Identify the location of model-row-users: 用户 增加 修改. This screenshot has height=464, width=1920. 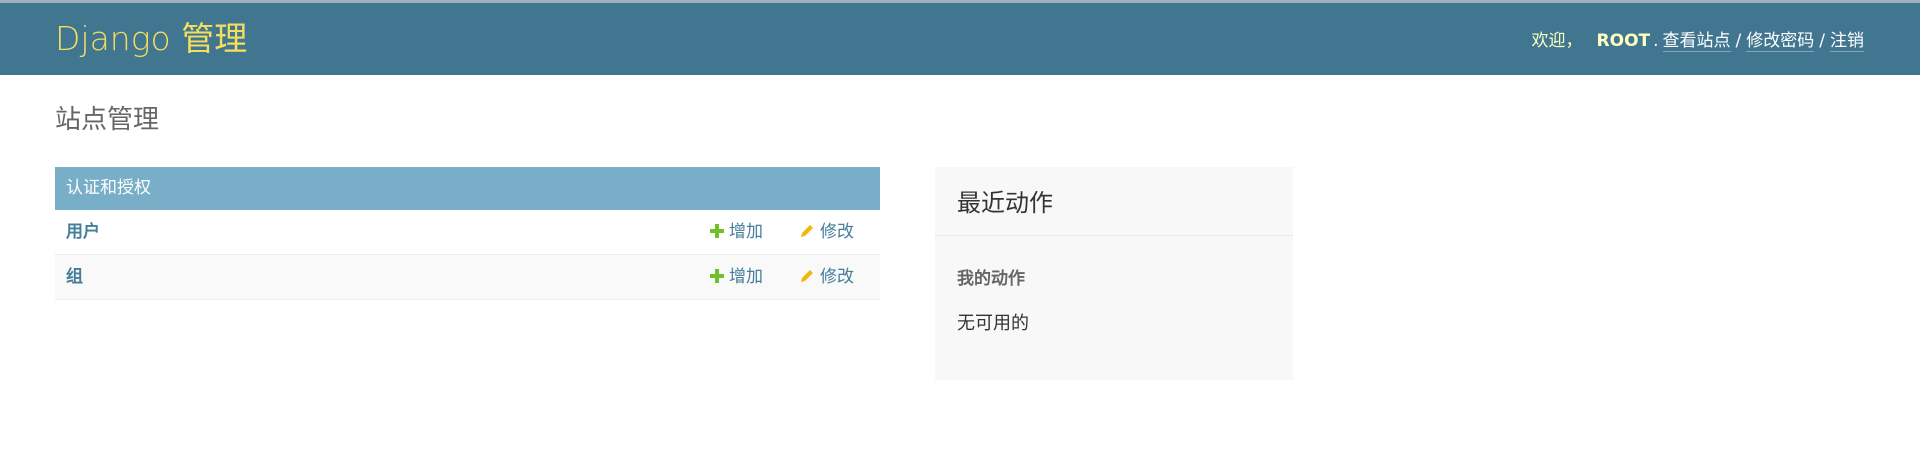
(467, 232).